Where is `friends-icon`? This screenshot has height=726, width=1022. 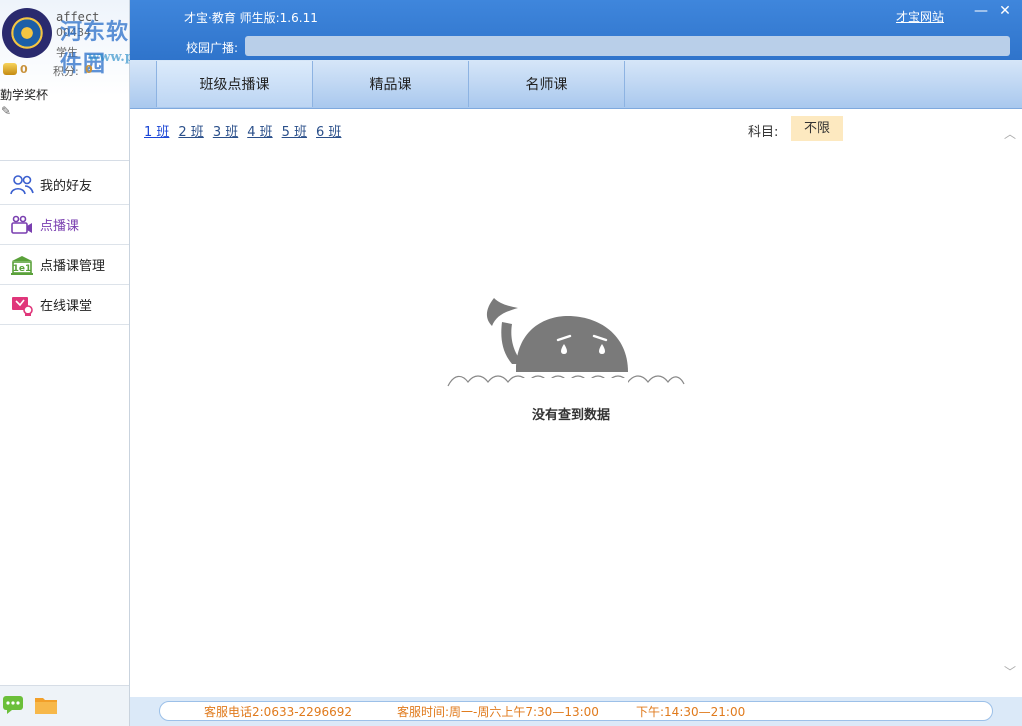 friends-icon is located at coordinates (22, 185).